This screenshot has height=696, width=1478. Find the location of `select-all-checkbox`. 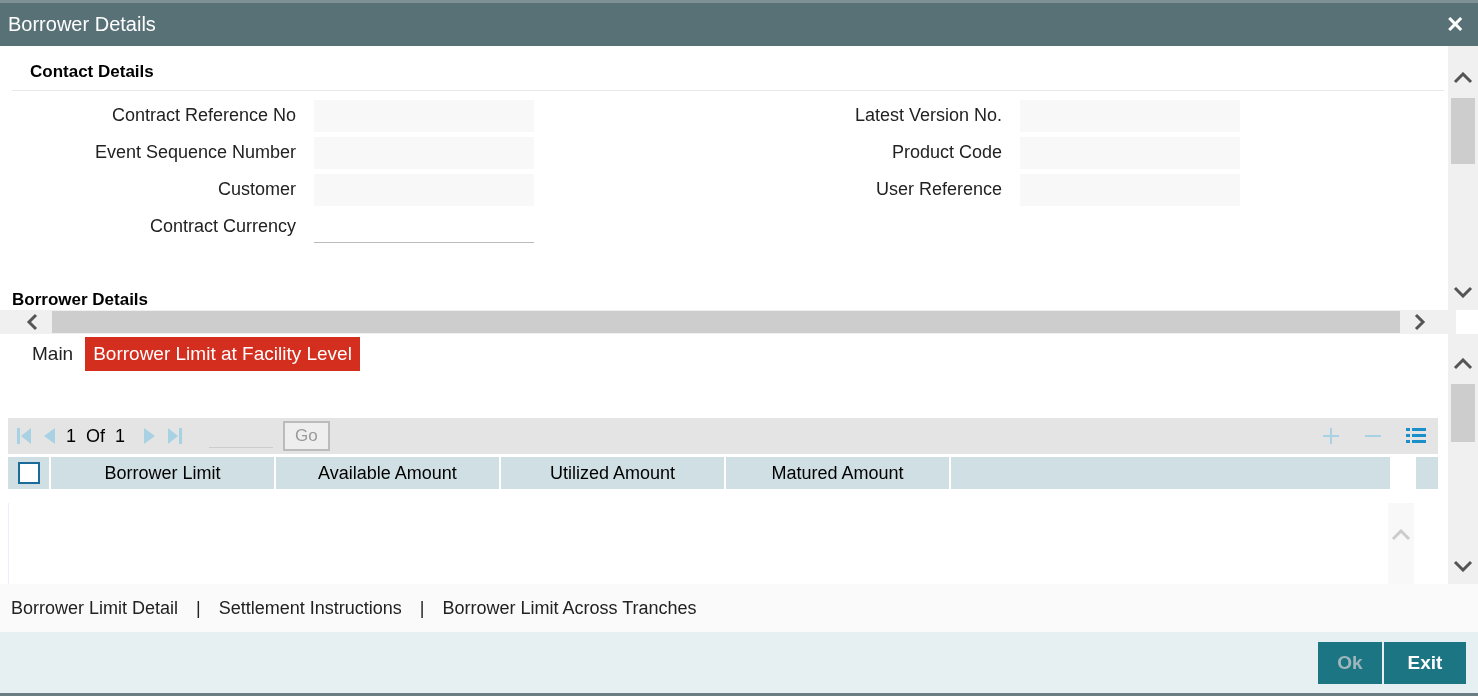

select-all-checkbox is located at coordinates (28, 473).